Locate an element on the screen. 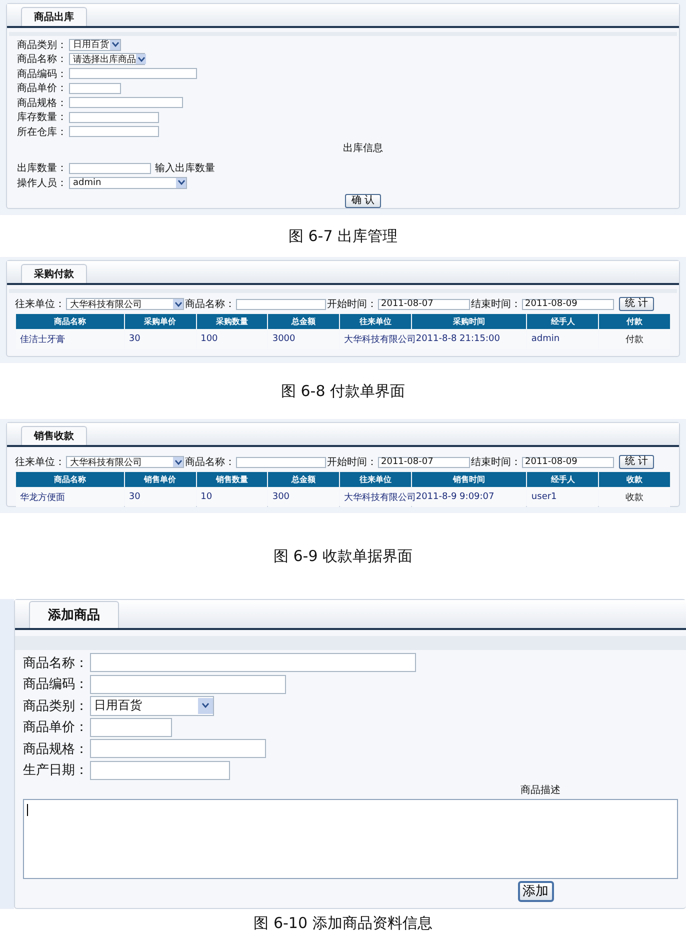 The height and width of the screenshot is (937, 686). hint-text: 输入出库数量 is located at coordinates (185, 169).